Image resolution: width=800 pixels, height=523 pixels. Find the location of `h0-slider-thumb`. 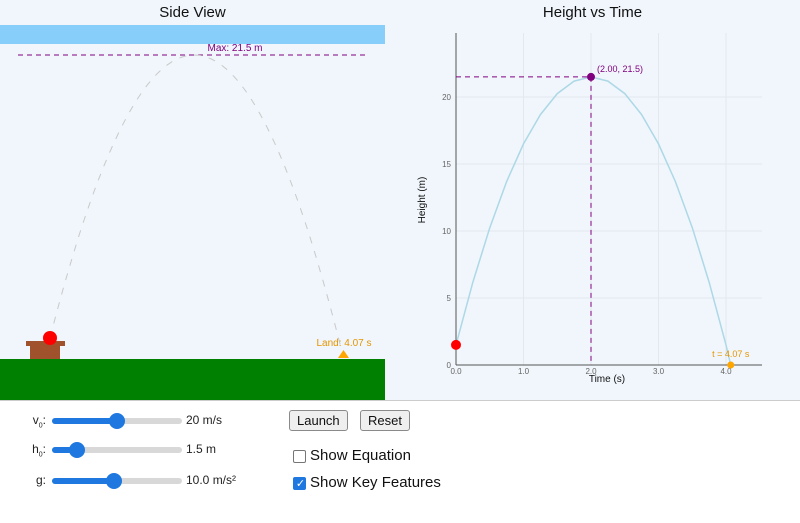

h0-slider-thumb is located at coordinates (77, 450).